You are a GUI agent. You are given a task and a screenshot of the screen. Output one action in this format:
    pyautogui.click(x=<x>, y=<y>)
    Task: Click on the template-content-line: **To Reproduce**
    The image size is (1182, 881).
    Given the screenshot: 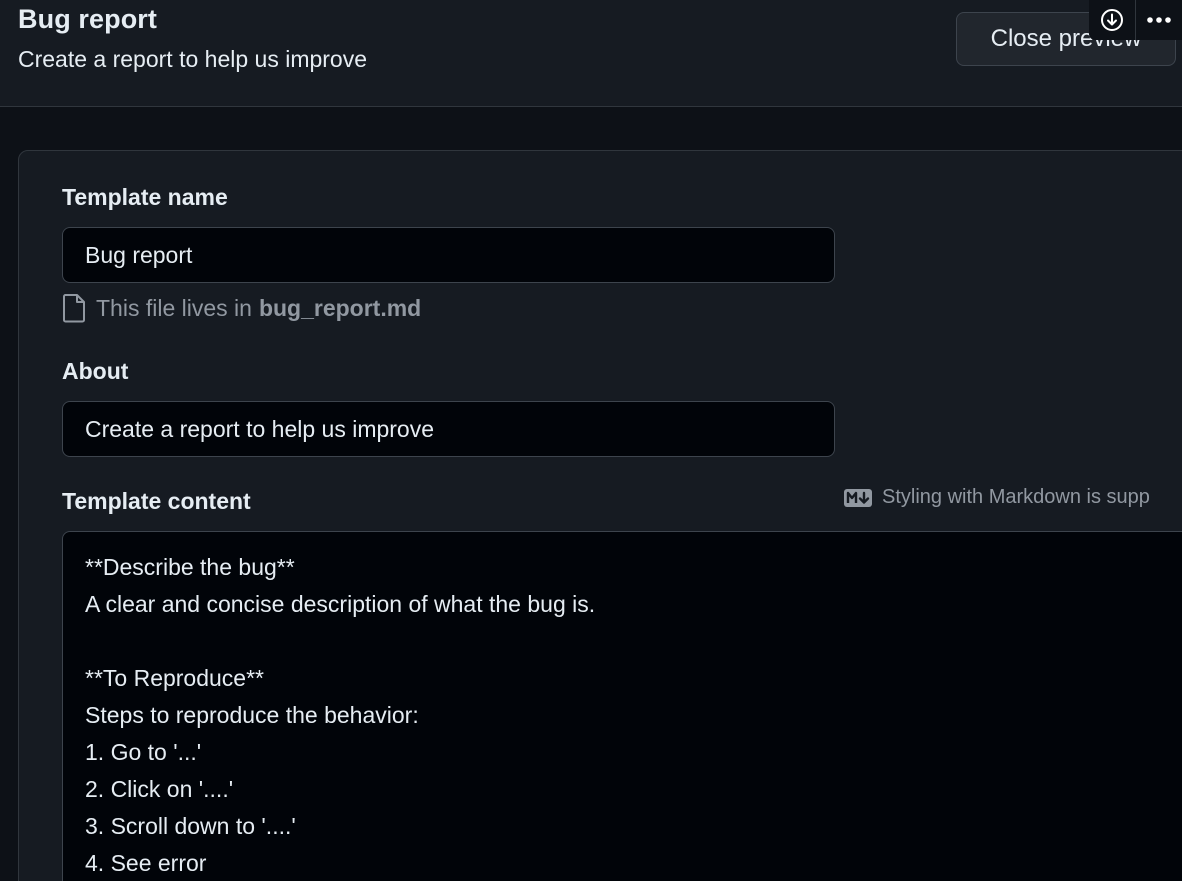 What is the action you would take?
    pyautogui.click(x=175, y=678)
    